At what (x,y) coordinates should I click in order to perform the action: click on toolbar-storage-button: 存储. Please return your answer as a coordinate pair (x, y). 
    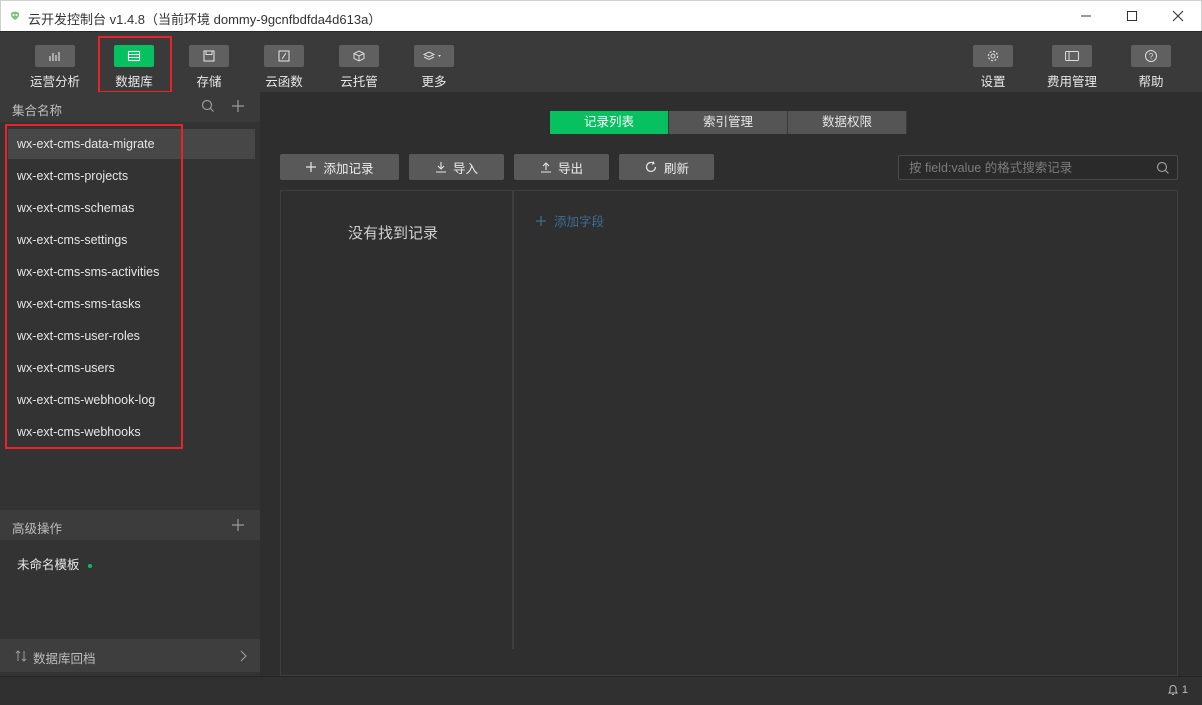
    Looking at the image, I should click on (209, 62).